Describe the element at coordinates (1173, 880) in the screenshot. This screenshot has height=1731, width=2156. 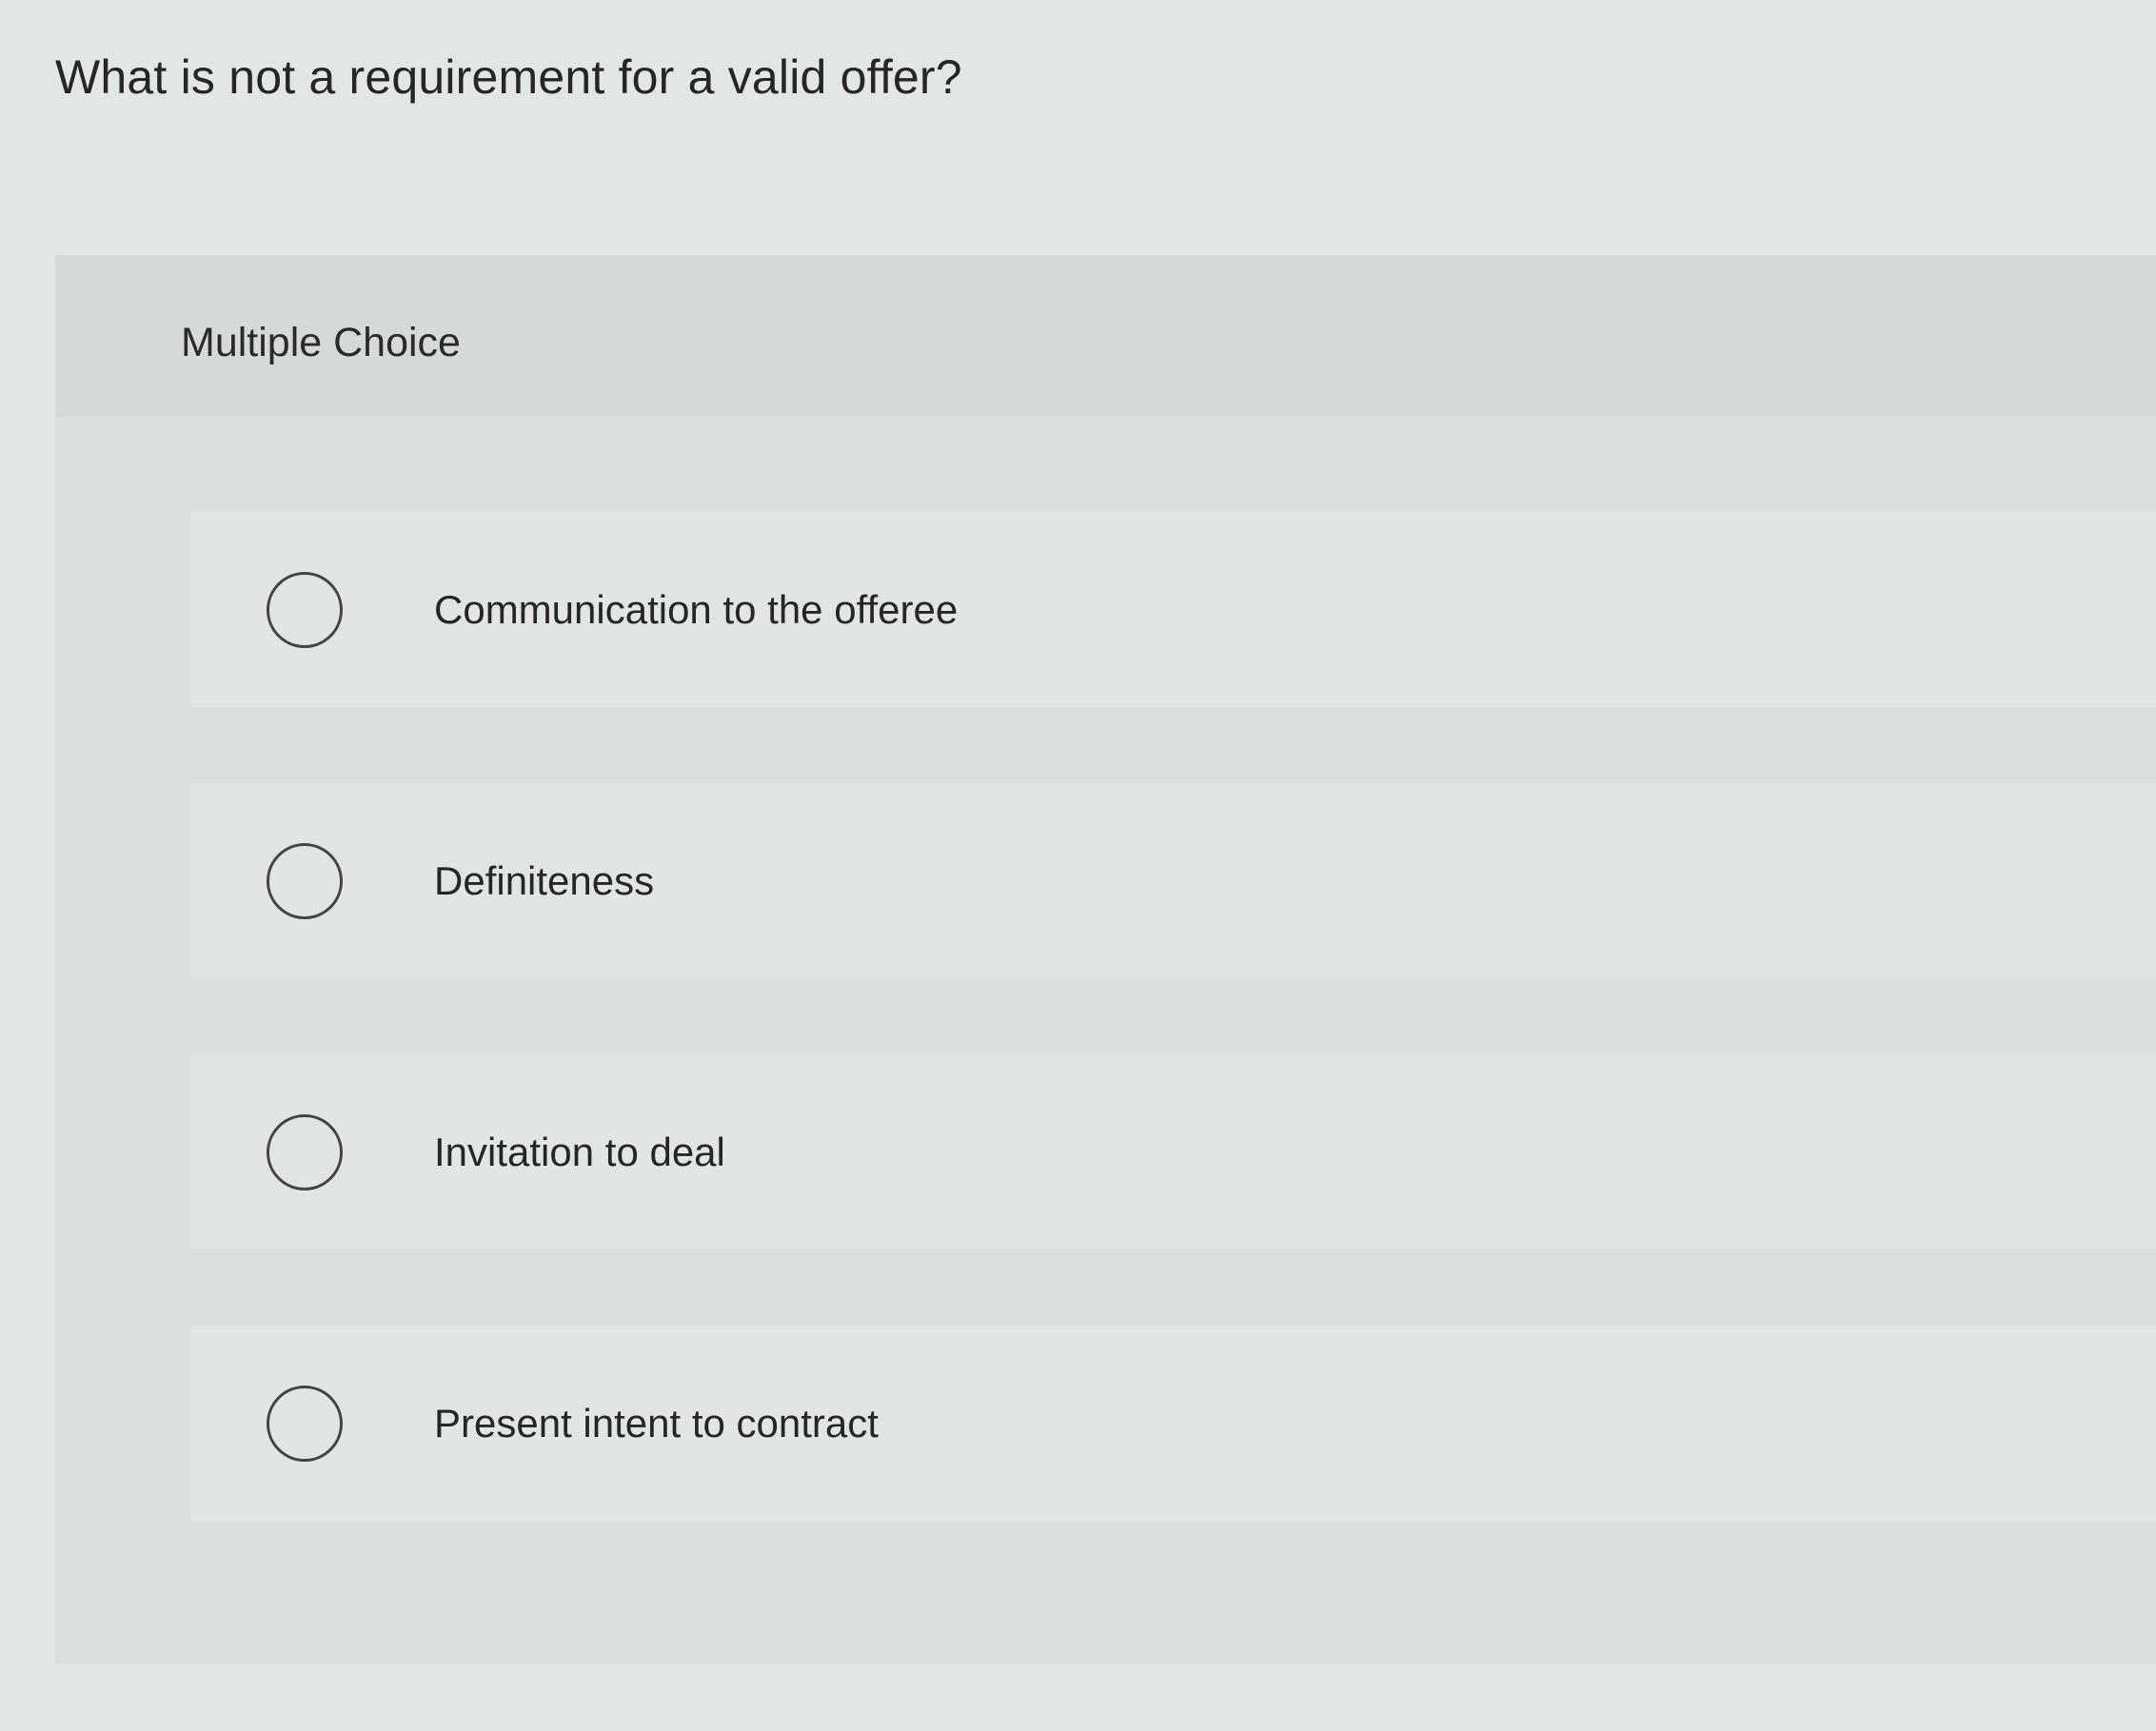
I see `answer-option-2: Definiteness` at that location.